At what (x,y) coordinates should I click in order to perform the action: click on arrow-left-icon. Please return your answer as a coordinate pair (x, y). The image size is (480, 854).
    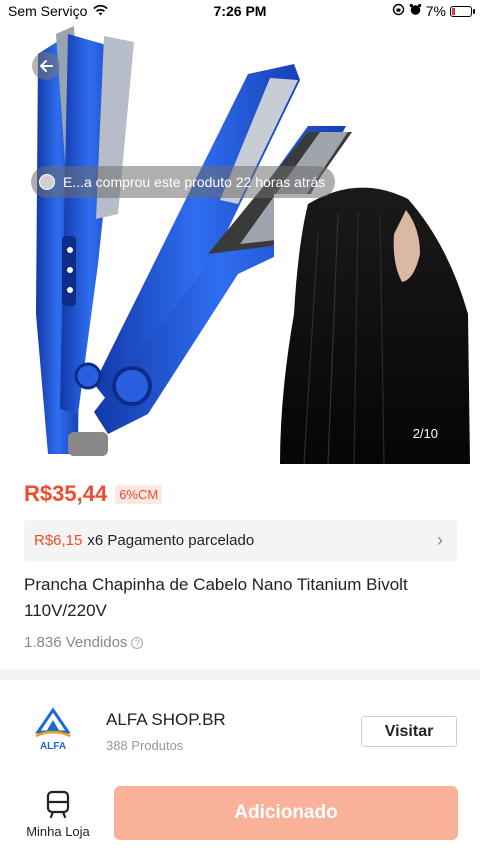
    Looking at the image, I should click on (46, 66).